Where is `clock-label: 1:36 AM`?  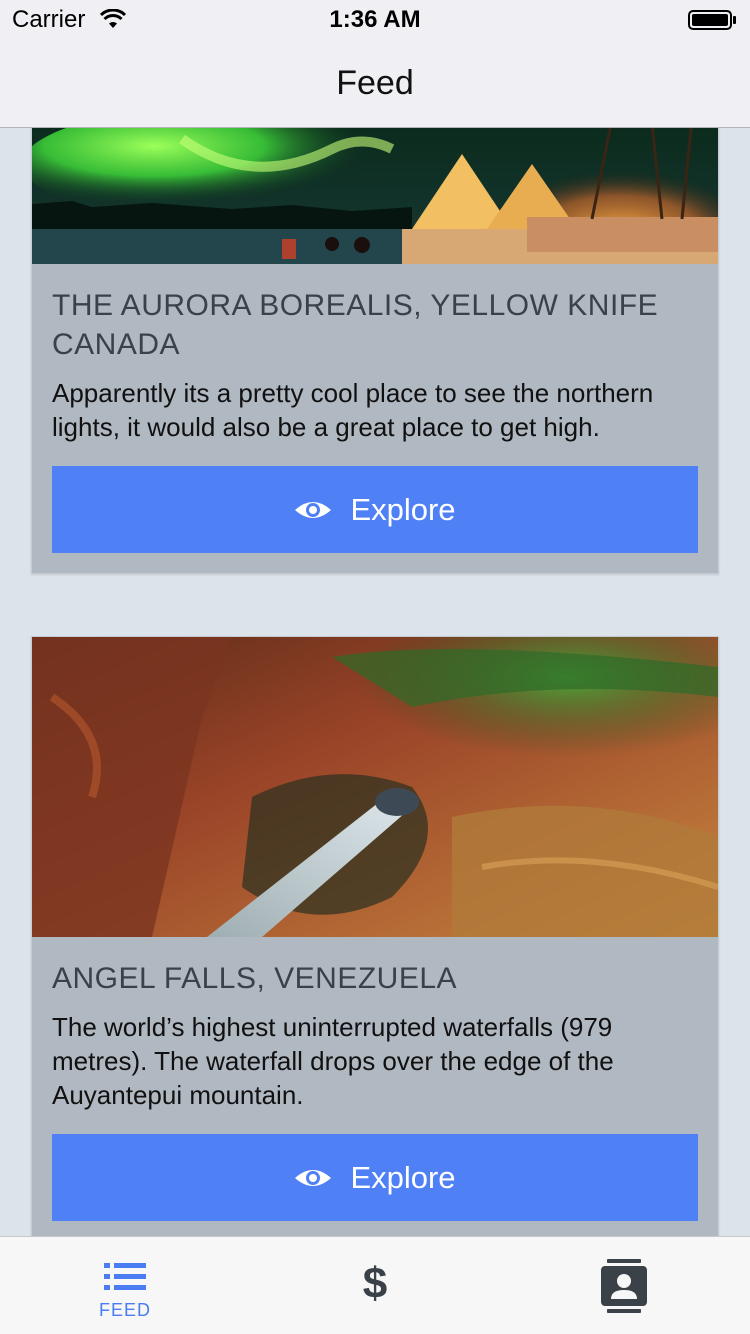 clock-label: 1:36 AM is located at coordinates (375, 19).